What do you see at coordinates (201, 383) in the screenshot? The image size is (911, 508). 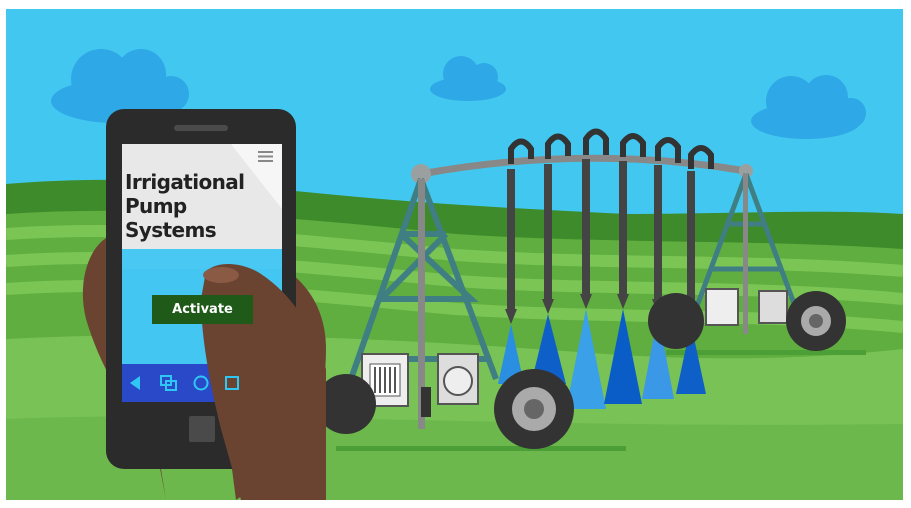 I see `home-icon` at bounding box center [201, 383].